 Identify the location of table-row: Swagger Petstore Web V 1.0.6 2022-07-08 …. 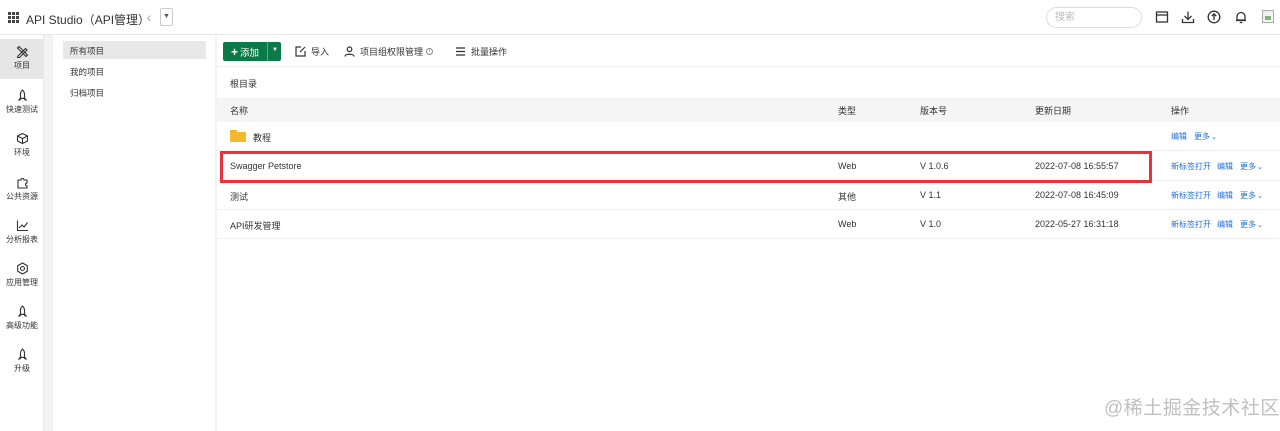
(748, 166).